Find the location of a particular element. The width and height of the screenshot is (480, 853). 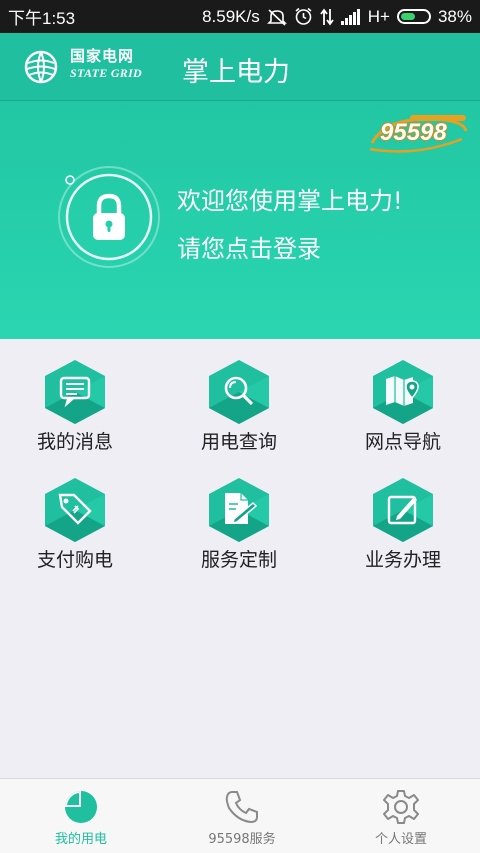

battery-icon is located at coordinates (413, 16).